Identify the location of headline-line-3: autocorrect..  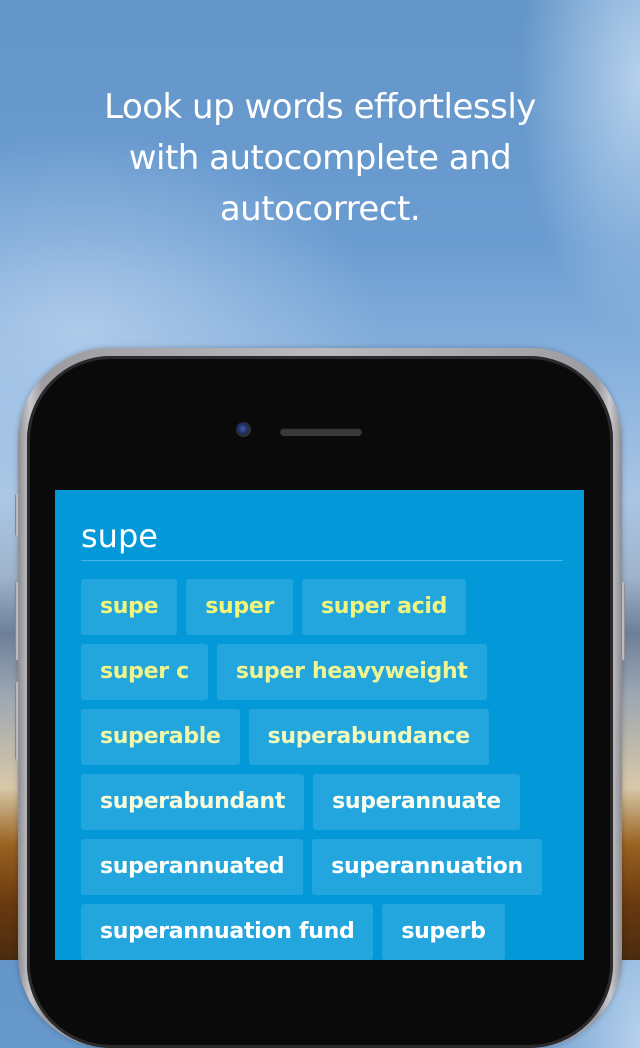
(320, 209).